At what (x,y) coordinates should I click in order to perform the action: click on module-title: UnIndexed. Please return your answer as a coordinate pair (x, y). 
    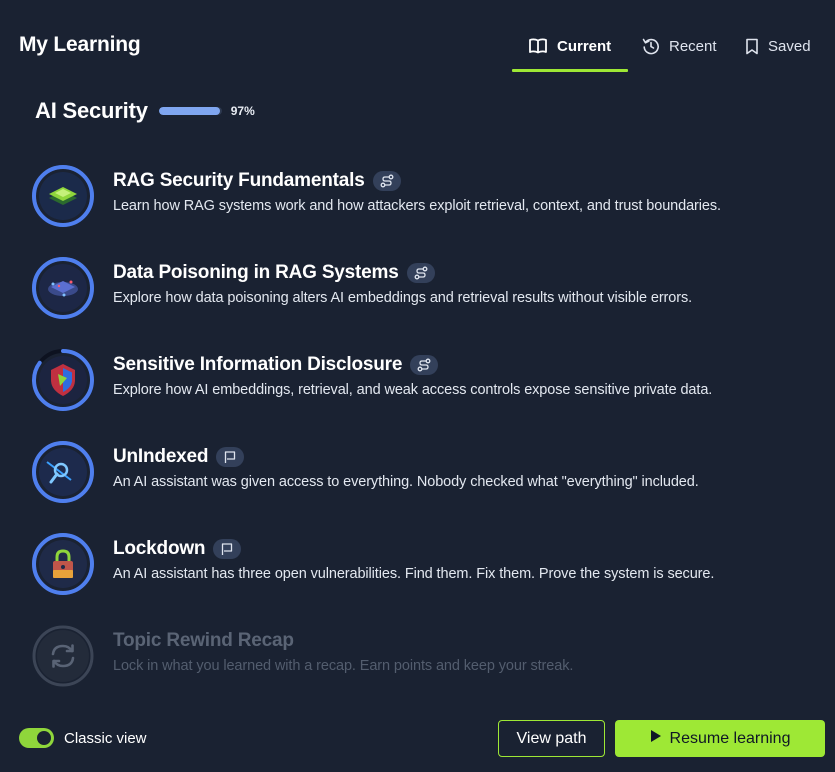
    Looking at the image, I should click on (161, 456).